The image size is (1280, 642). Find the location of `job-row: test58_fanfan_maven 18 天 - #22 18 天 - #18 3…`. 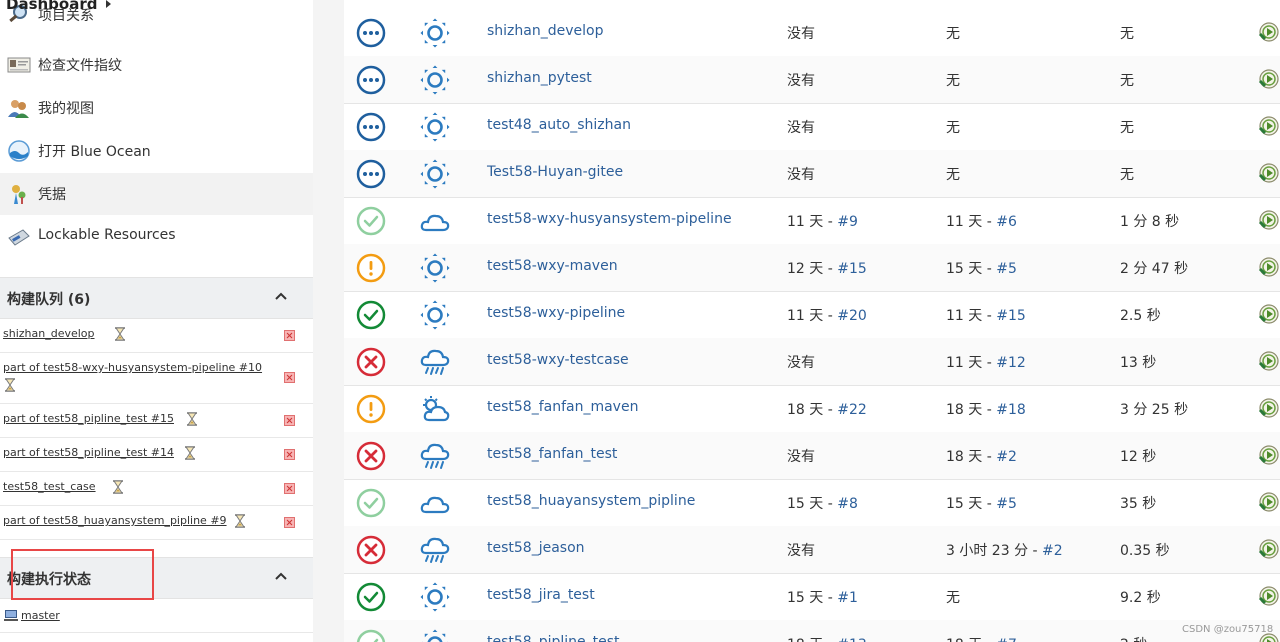

job-row: test58_fanfan_maven 18 天 - #22 18 天 - #18 3… is located at coordinates (812, 409).